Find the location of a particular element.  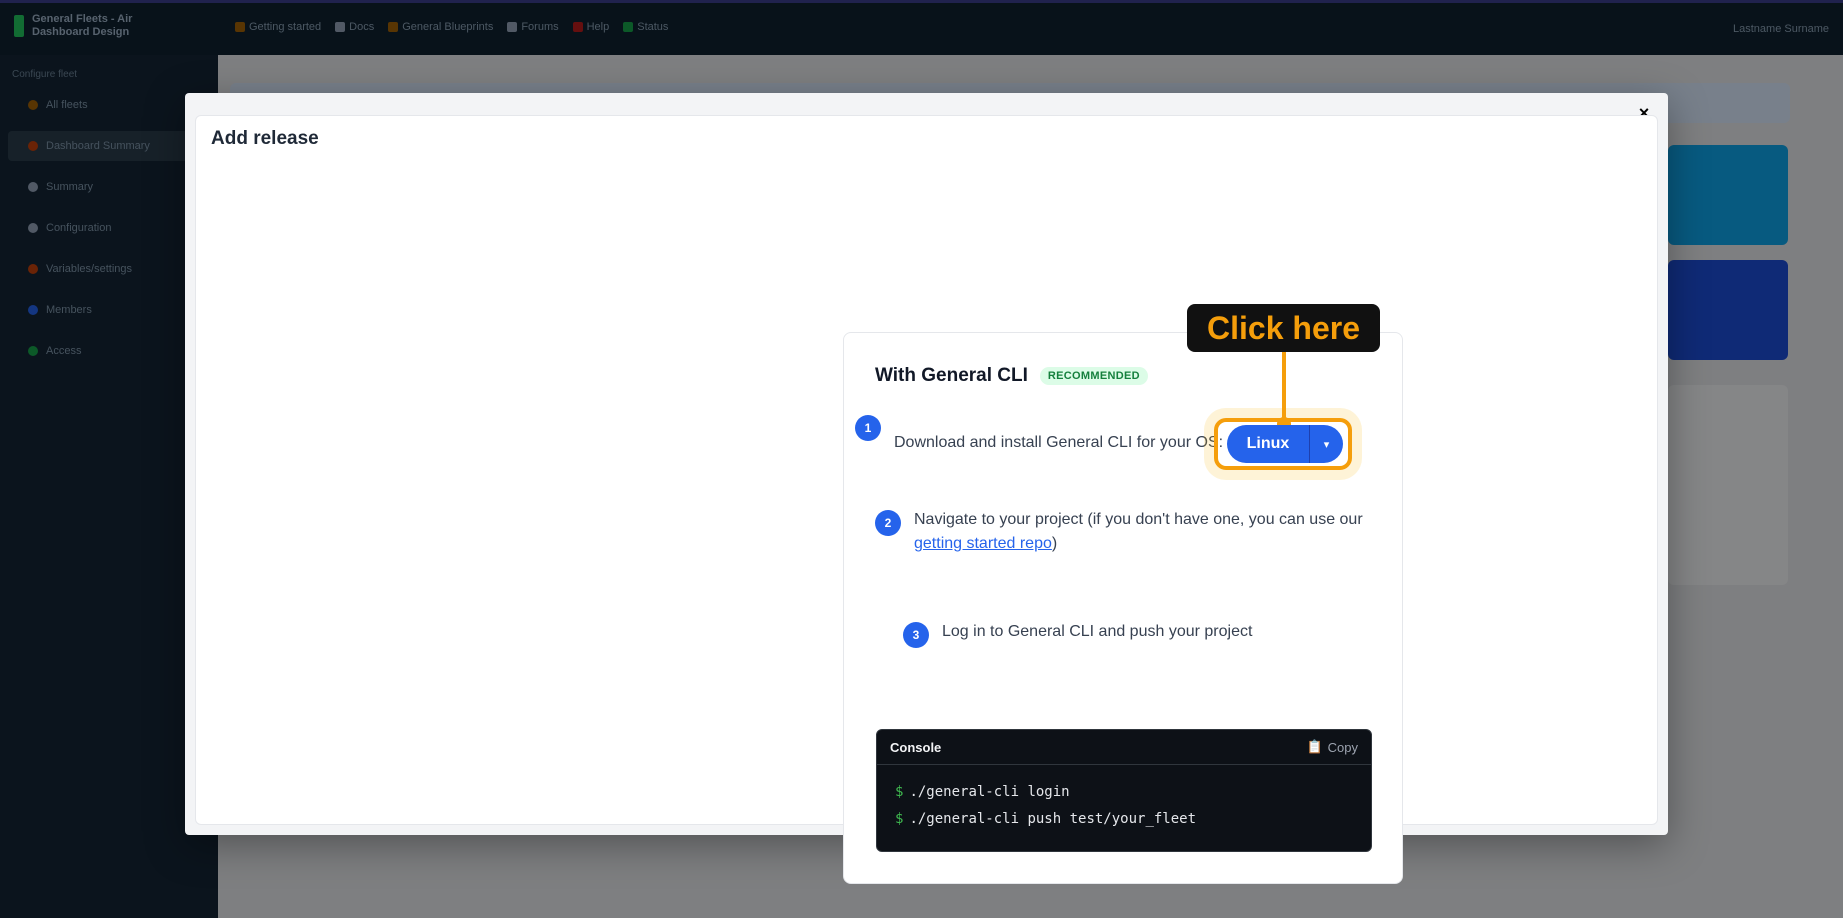

modal-title: Add release is located at coordinates (265, 138).